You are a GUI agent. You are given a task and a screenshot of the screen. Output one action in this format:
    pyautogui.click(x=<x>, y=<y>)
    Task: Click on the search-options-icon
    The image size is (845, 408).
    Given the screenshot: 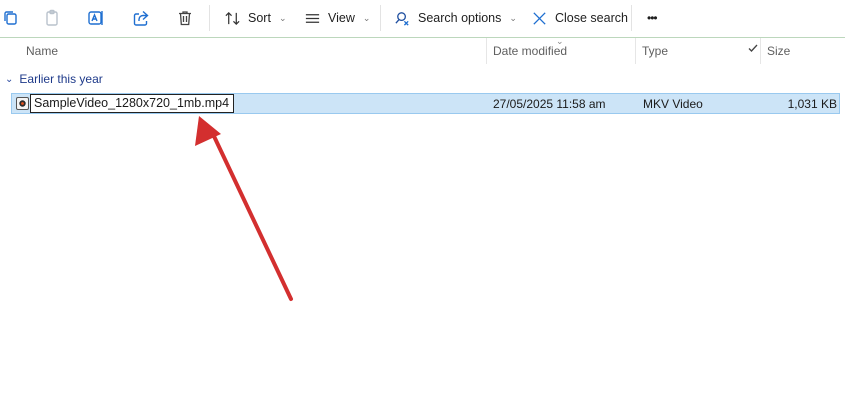 What is the action you would take?
    pyautogui.click(x=402, y=18)
    